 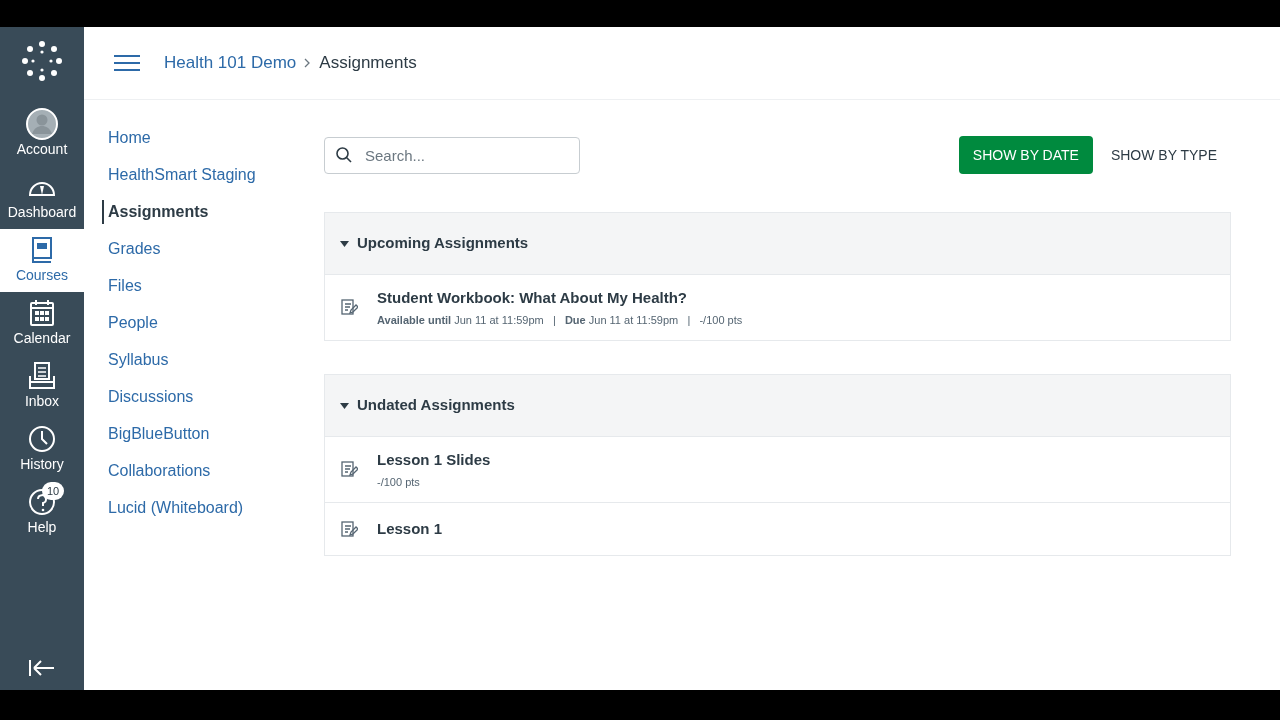 What do you see at coordinates (151, 397) in the screenshot?
I see `course-nav-link: Discussions` at bounding box center [151, 397].